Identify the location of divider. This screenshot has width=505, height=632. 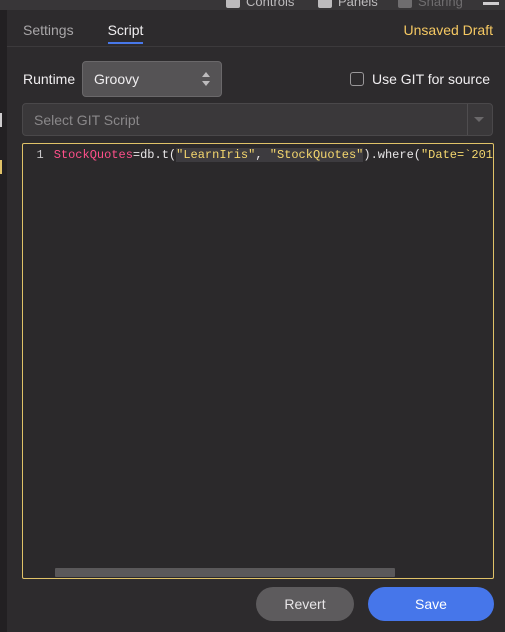
(256, 46).